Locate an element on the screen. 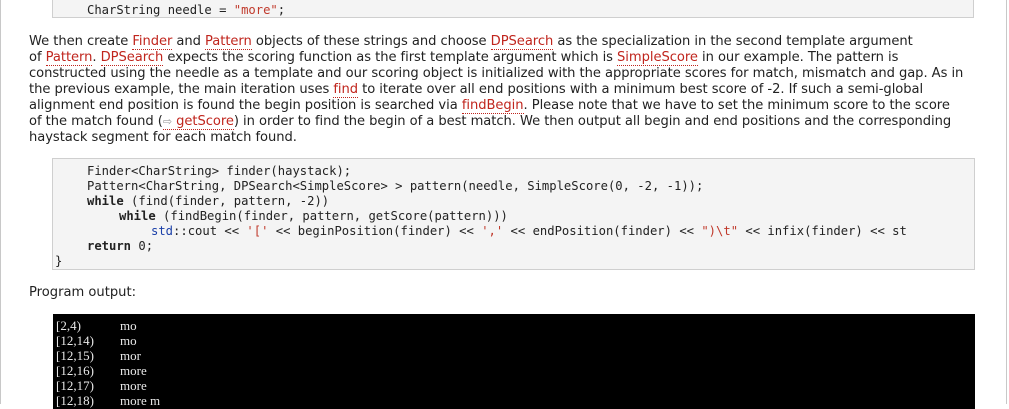 This screenshot has width=1009, height=409. code-text: ::cout << is located at coordinates (210, 231).